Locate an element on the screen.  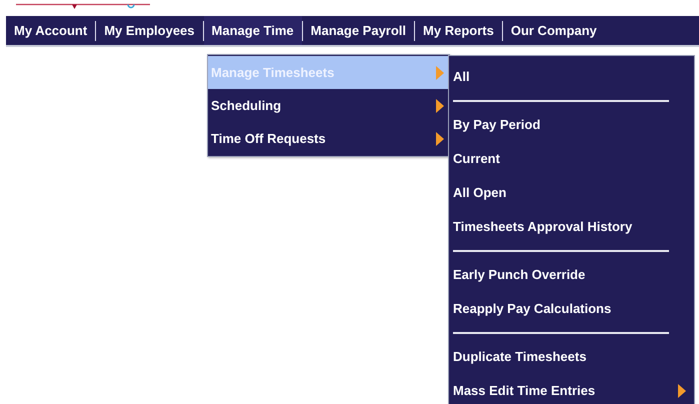
nav-tab: My Account is located at coordinates (51, 30).